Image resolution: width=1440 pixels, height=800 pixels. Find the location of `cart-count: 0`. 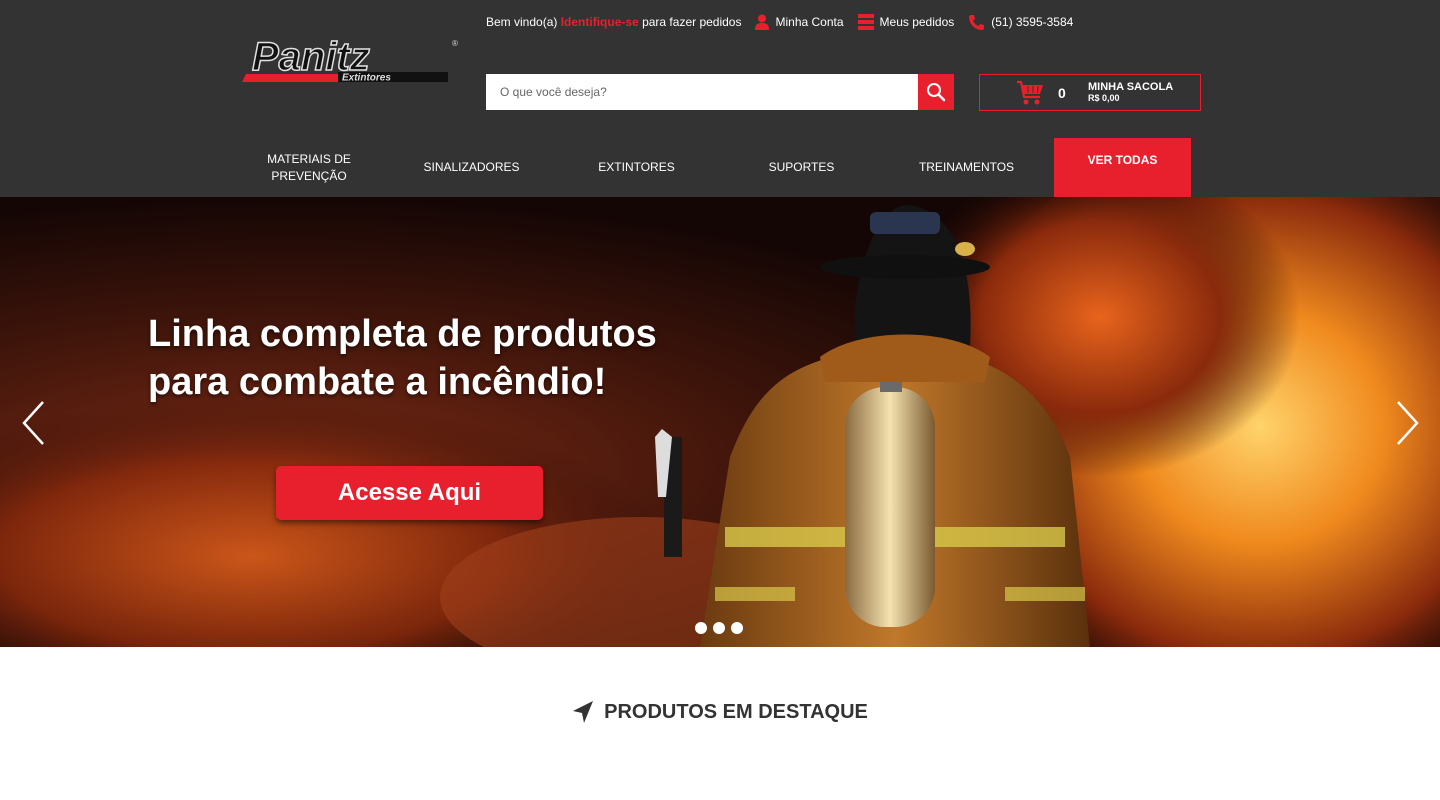

cart-count: 0 is located at coordinates (1062, 92).